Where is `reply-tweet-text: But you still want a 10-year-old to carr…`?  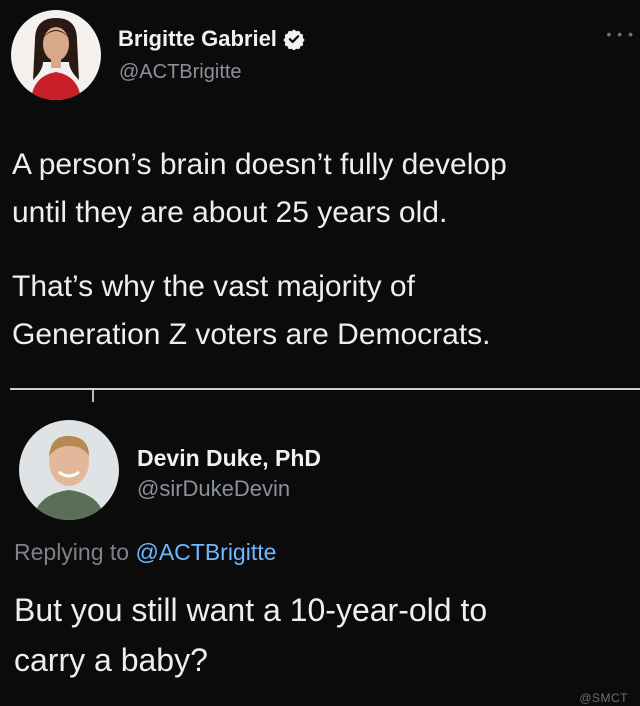
reply-tweet-text: But you still want a 10-year-old to carr… is located at coordinates (251, 635).